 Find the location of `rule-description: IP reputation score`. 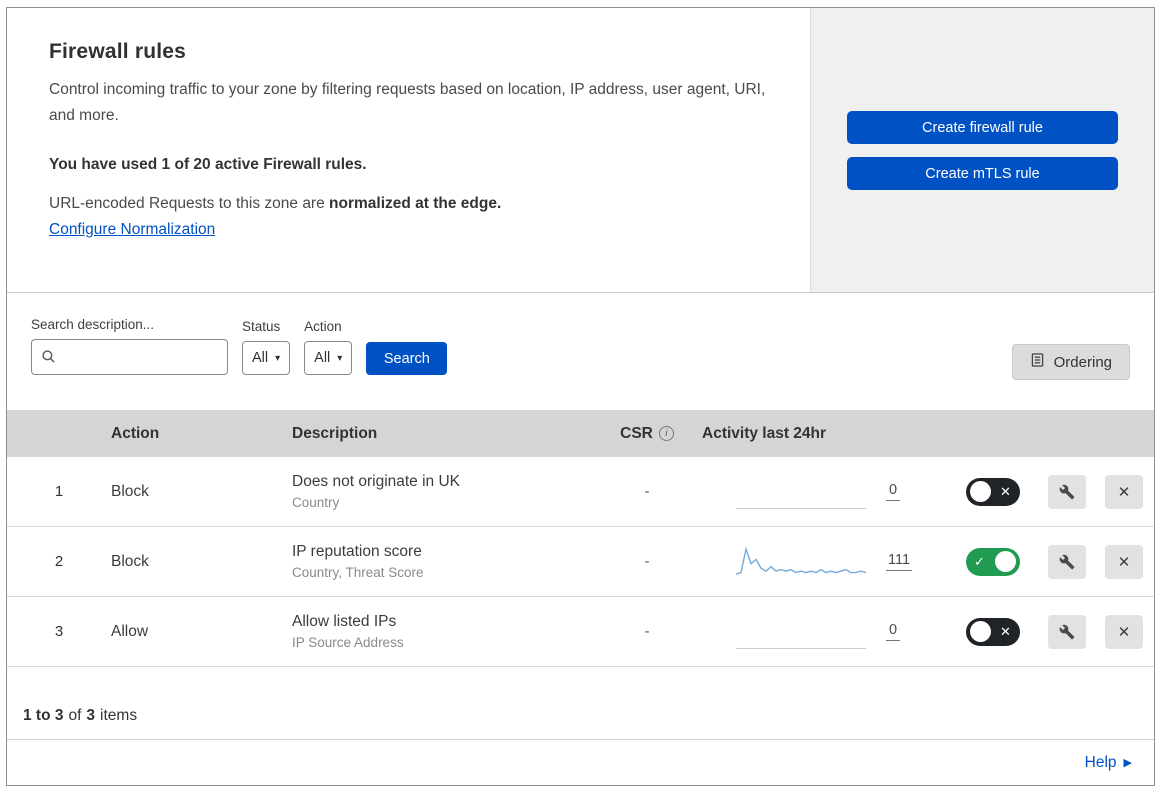

rule-description: IP reputation score is located at coordinates (357, 551).